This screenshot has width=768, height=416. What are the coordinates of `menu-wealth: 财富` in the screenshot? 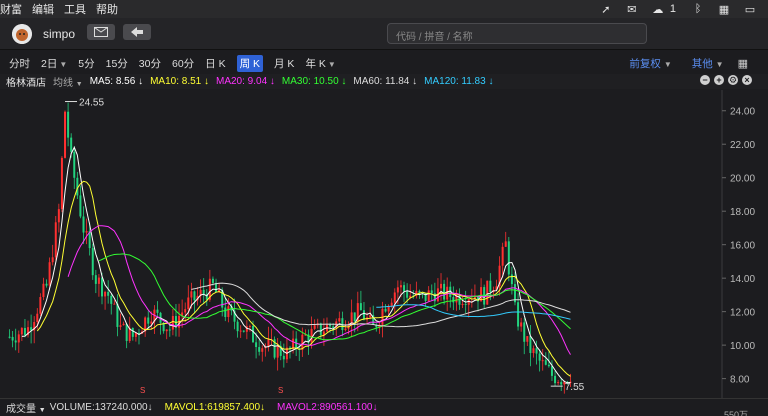 It's located at (11, 9).